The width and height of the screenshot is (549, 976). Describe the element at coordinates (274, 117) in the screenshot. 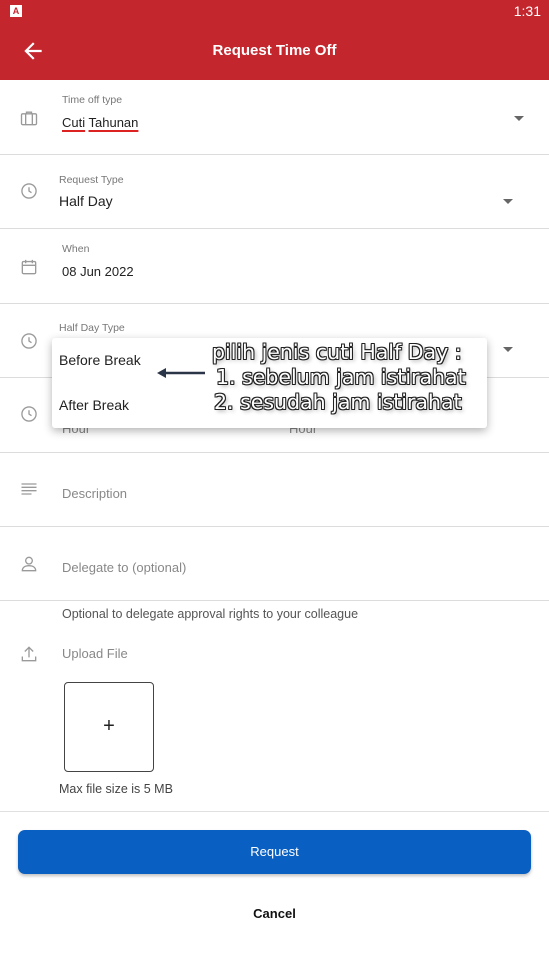

I see `time-off-type-field: Time off type Cuti Tahunan` at that location.